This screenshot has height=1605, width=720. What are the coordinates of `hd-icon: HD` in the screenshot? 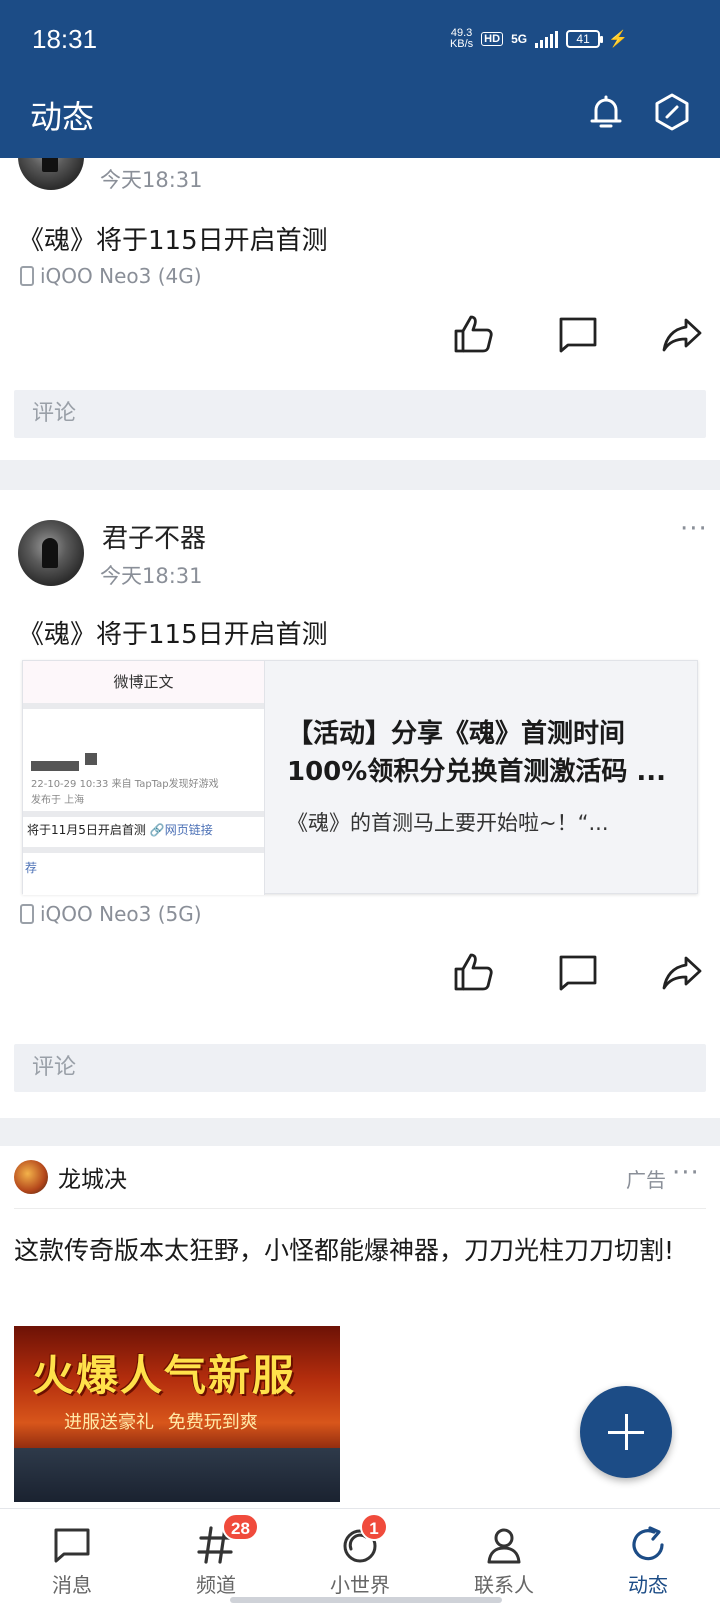 It's located at (492, 39).